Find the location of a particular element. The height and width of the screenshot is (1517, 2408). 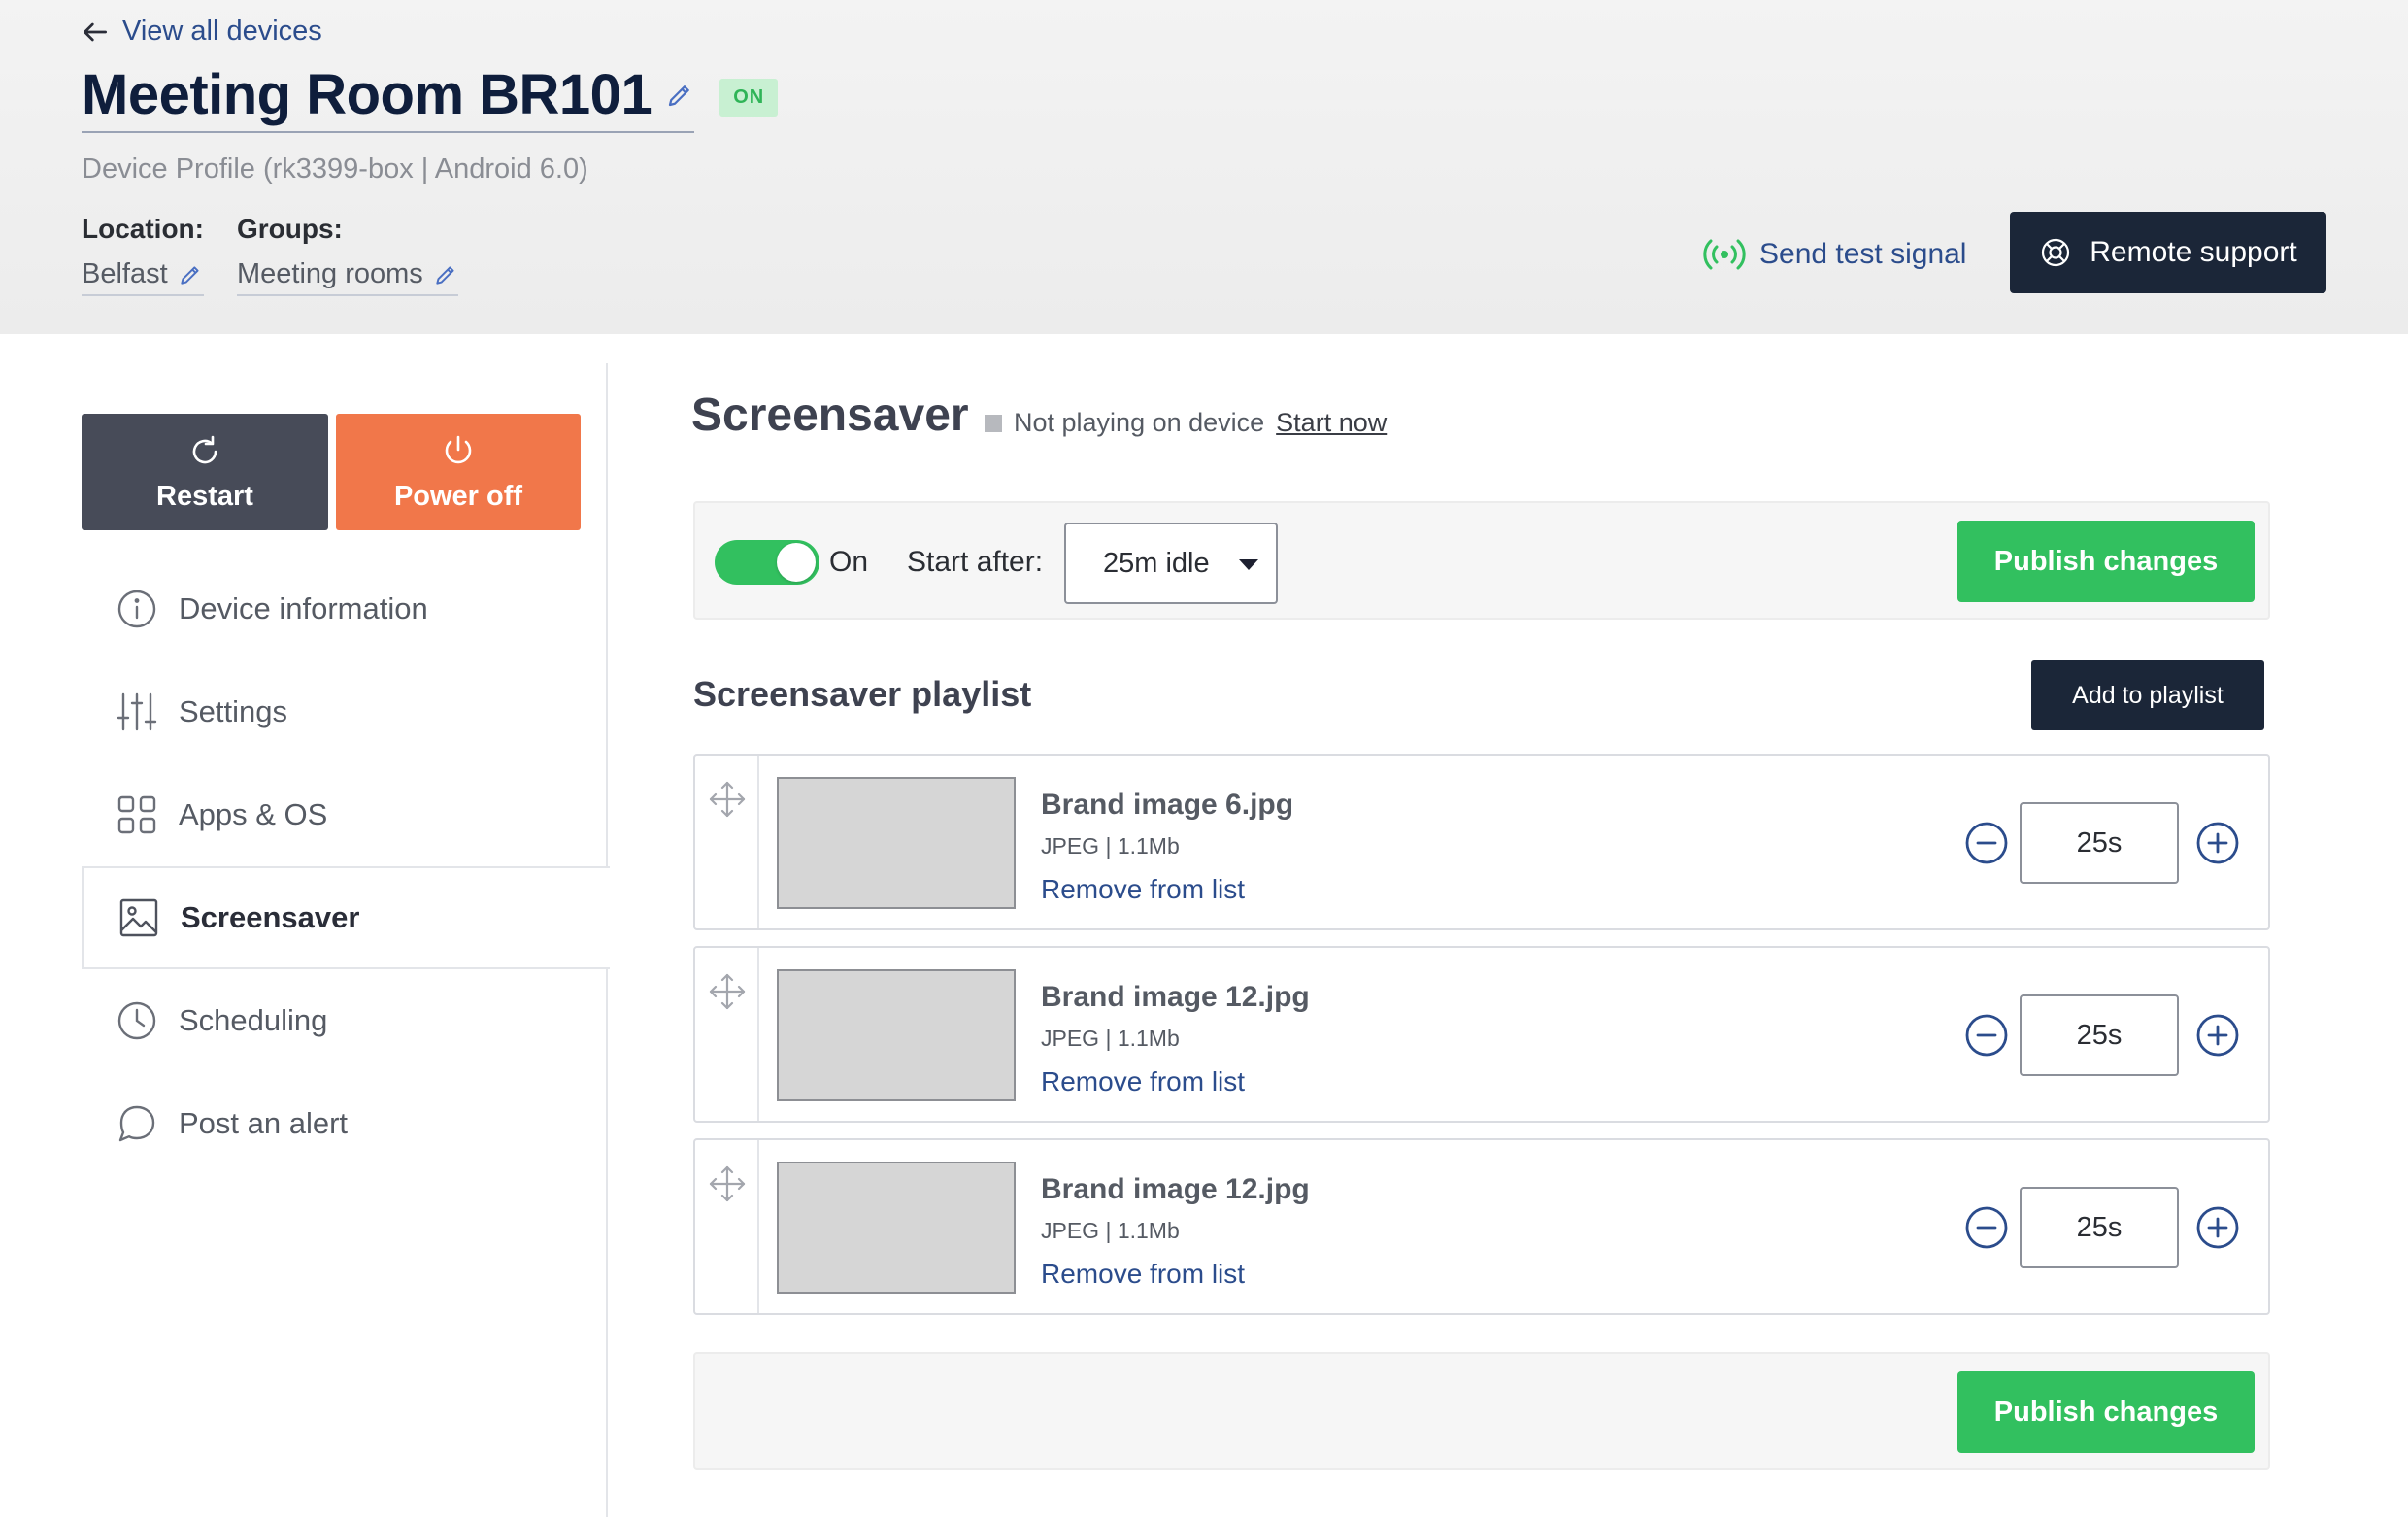

sidebar-item-label: Post an alert is located at coordinates (264, 1123).